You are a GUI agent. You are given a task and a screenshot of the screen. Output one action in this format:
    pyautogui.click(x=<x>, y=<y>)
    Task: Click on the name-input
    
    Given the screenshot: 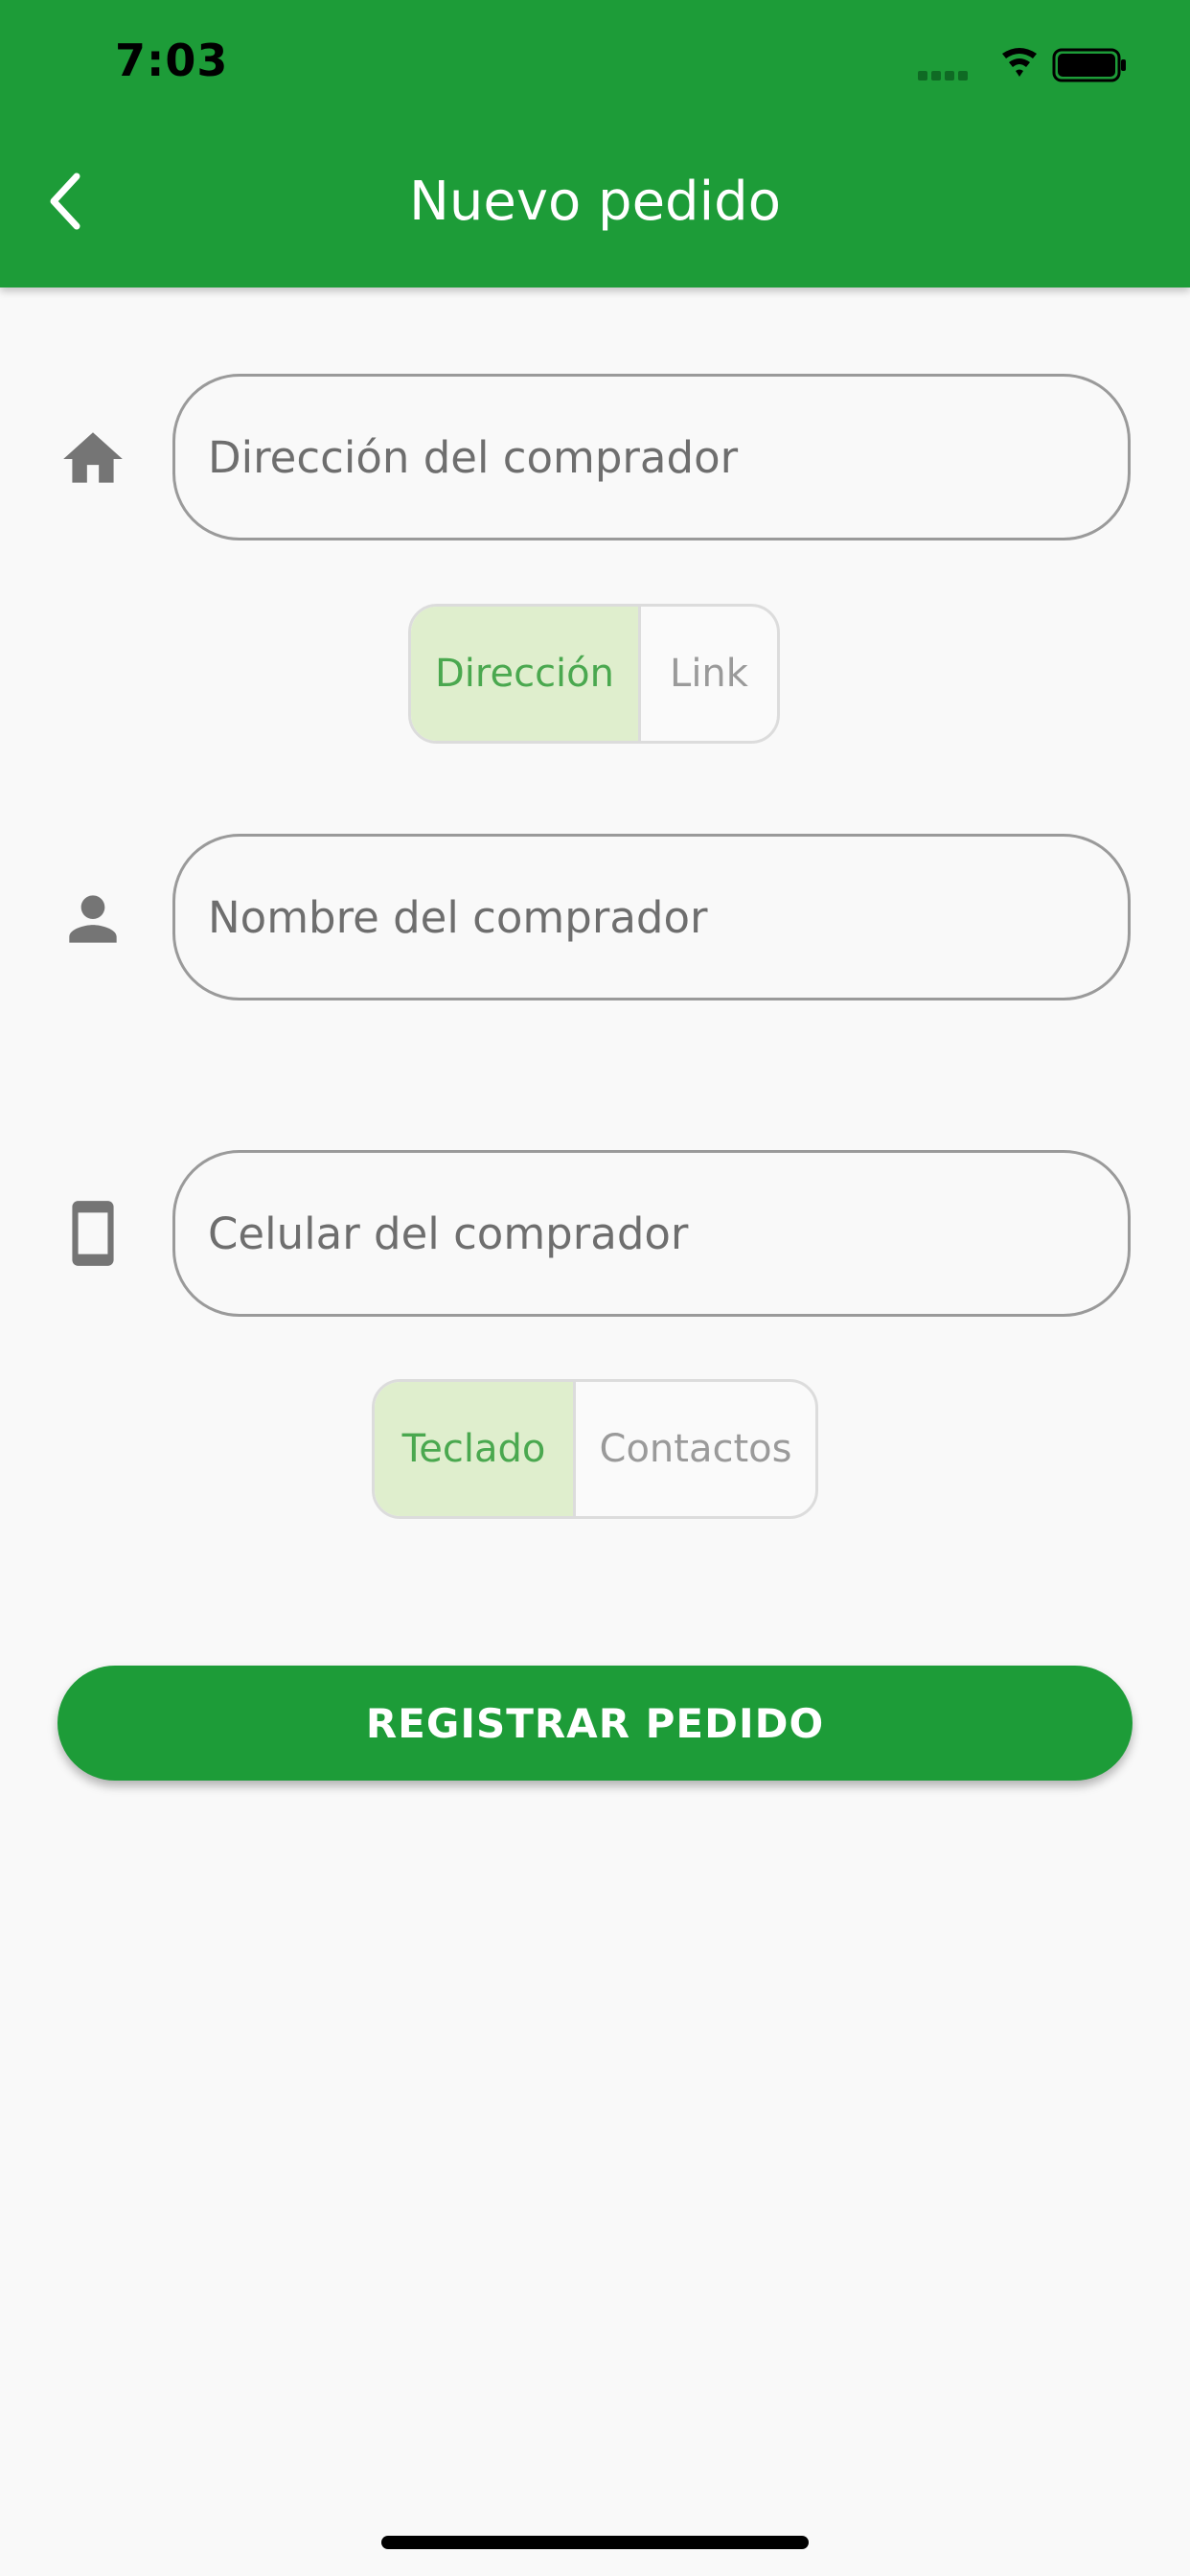 What is the action you would take?
    pyautogui.click(x=652, y=917)
    